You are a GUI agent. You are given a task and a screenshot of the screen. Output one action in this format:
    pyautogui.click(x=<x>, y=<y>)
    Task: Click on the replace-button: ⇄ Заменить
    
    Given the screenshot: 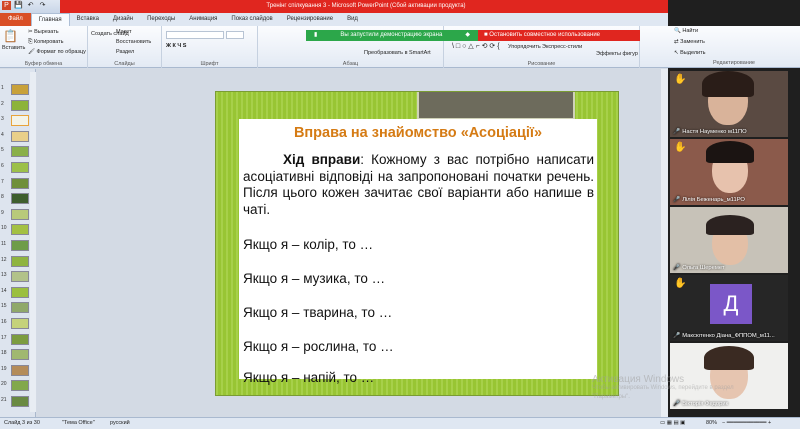 What is the action you would take?
    pyautogui.click(x=689, y=42)
    